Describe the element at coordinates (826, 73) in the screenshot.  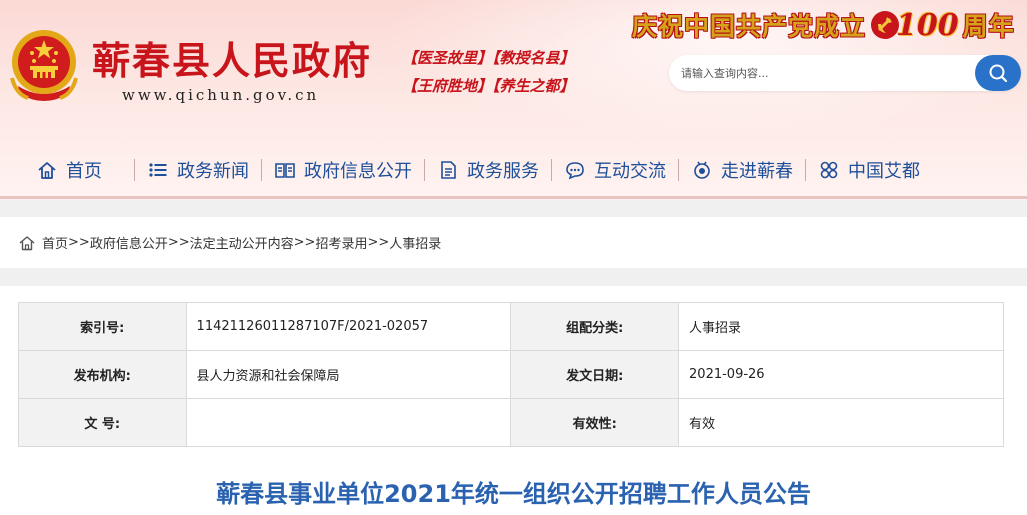
I see `search-input` at that location.